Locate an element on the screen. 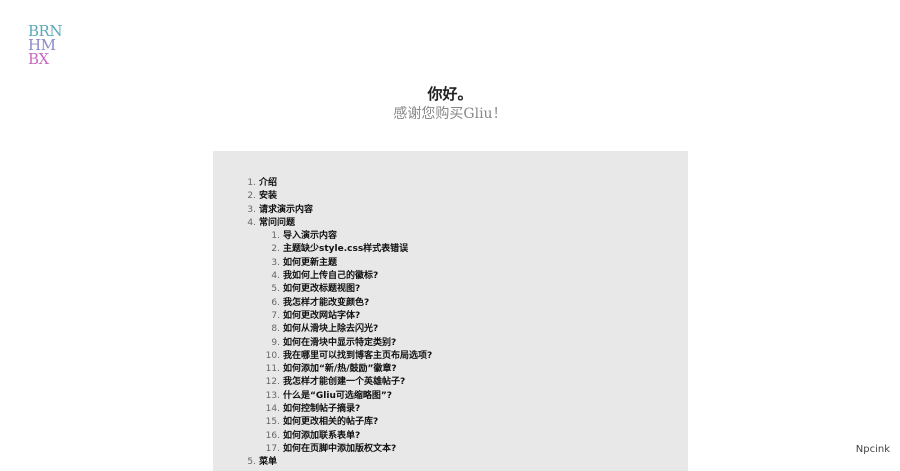 The height and width of the screenshot is (471, 900). toc-subitem: 16. 如何添加联系表单? is located at coordinates (338, 436).